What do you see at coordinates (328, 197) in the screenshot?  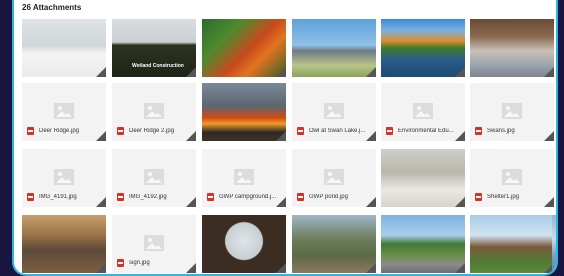 I see `file-name: GWP pond.jpg` at bounding box center [328, 197].